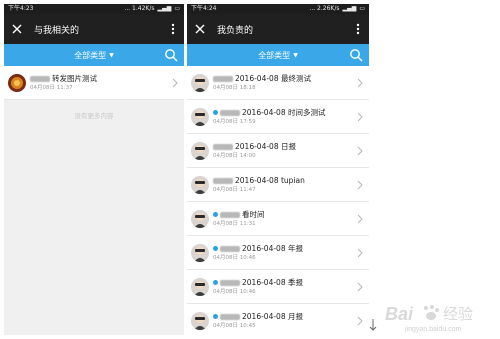 The width and height of the screenshot is (500, 339). What do you see at coordinates (265, 146) in the screenshot?
I see `item-title: 2016-04-08 日报` at bounding box center [265, 146].